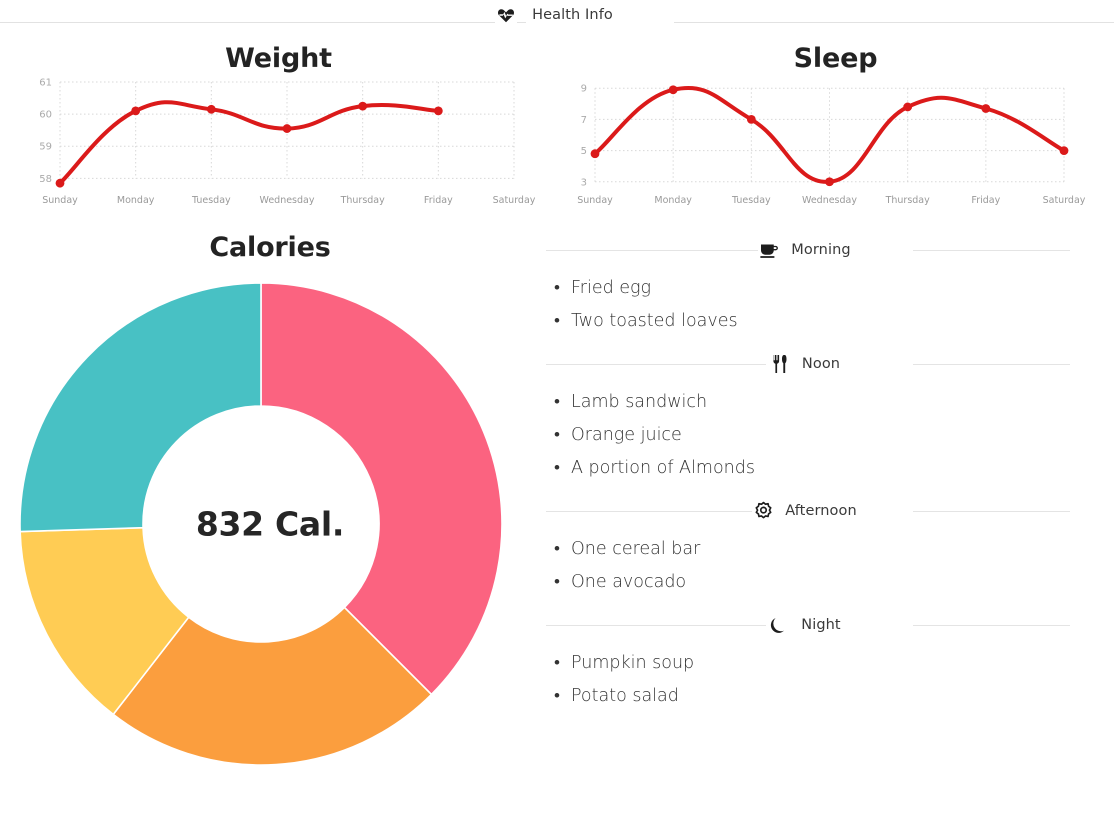 Image resolution: width=1114 pixels, height=829 pixels. I want to click on list-item: Two toasted loaves, so click(812, 321).